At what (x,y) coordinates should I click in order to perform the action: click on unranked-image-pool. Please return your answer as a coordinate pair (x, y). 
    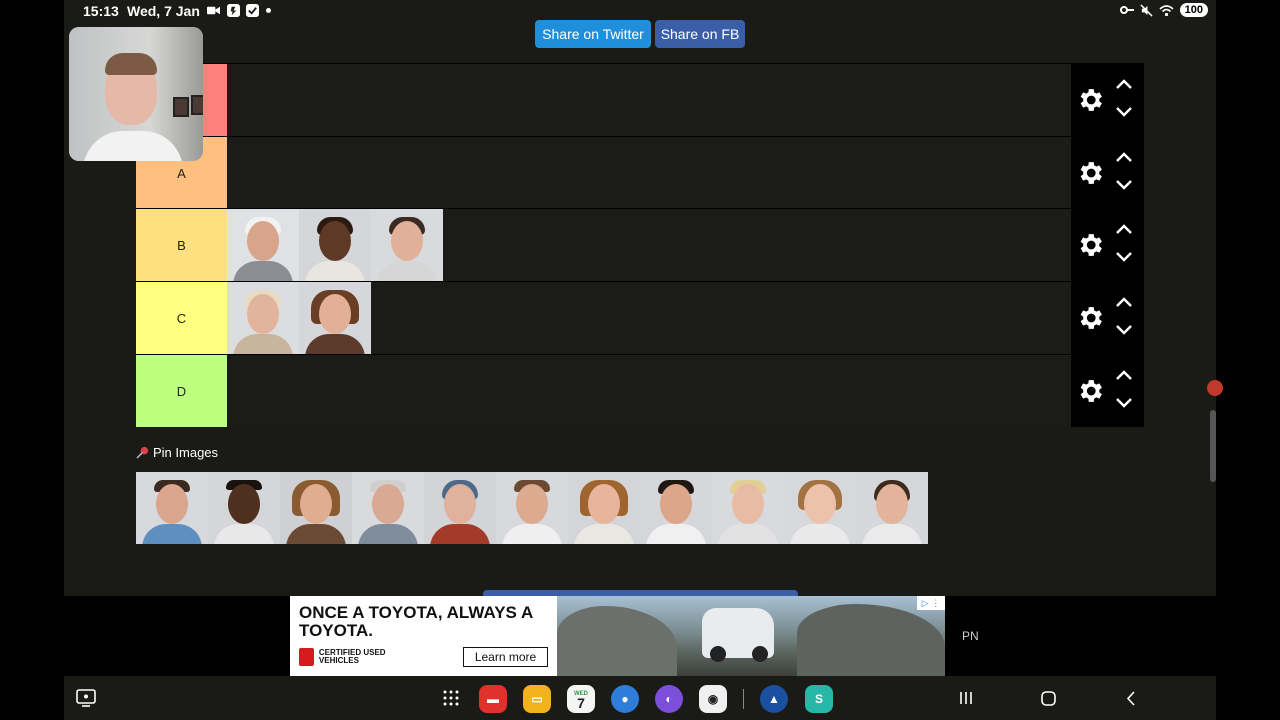
    Looking at the image, I should click on (532, 508).